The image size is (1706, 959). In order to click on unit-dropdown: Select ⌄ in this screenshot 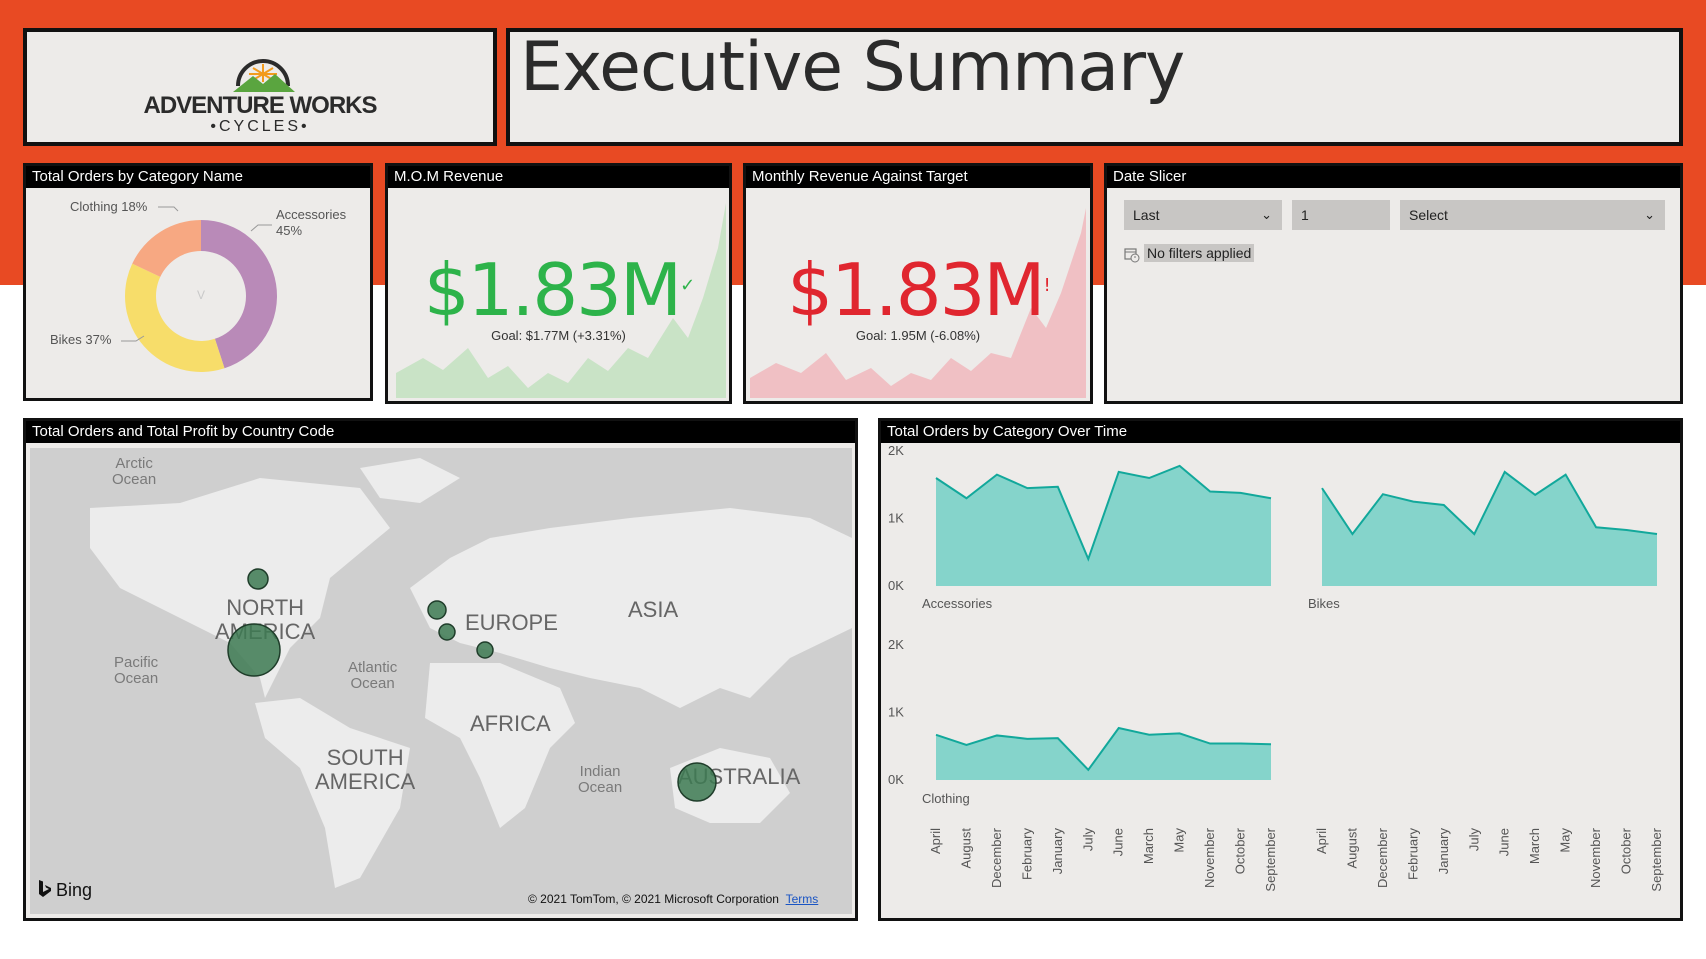, I will do `click(1532, 215)`.